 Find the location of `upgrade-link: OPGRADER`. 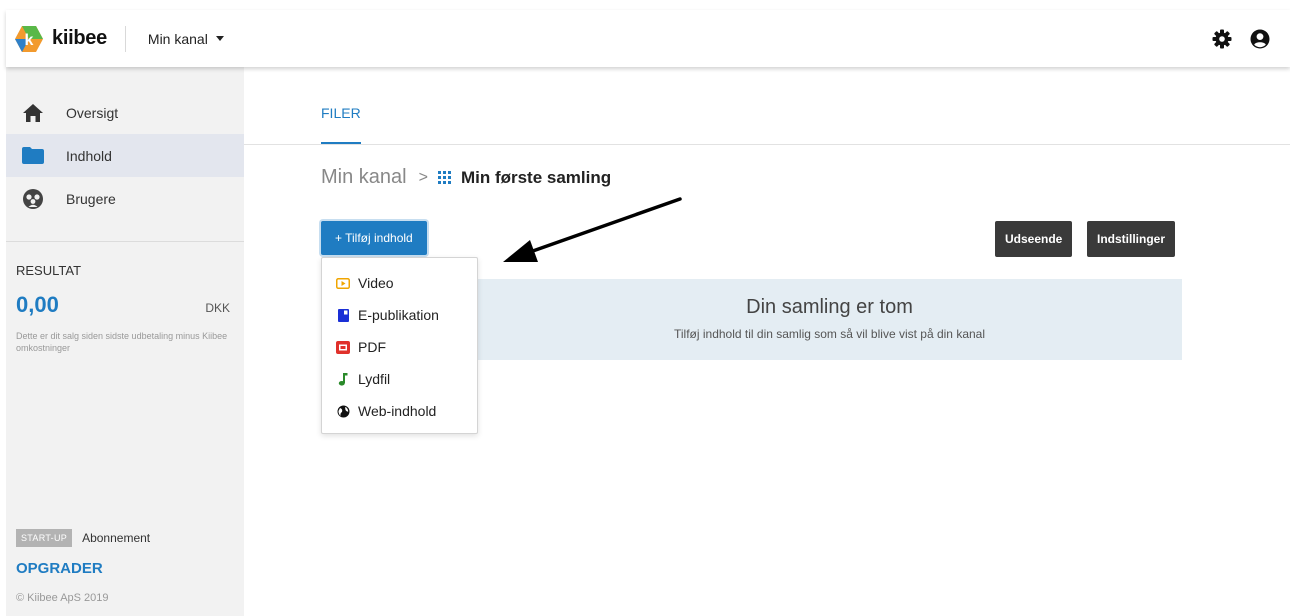

upgrade-link: OPGRADER is located at coordinates (59, 568).